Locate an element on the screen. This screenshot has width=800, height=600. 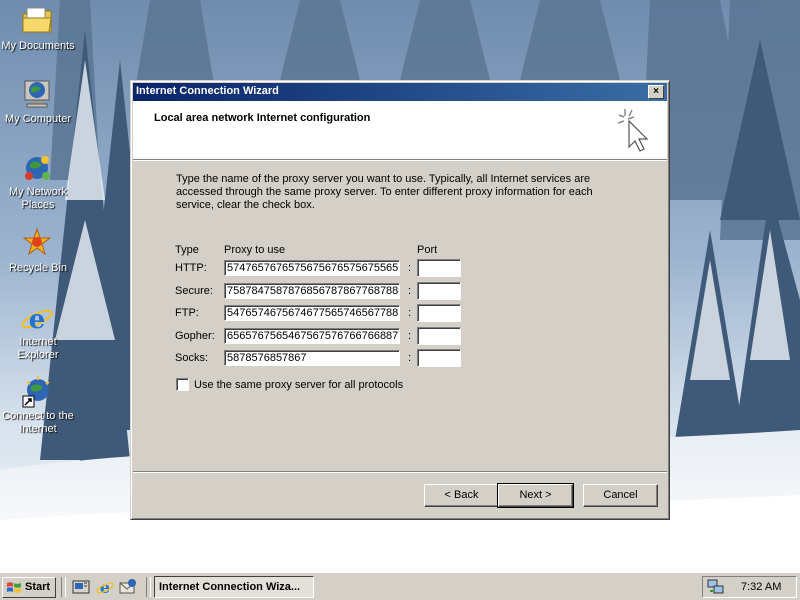
gopher-port-input is located at coordinates (439, 336).